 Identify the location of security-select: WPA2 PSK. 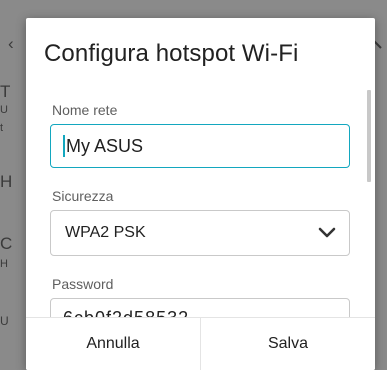
(200, 233).